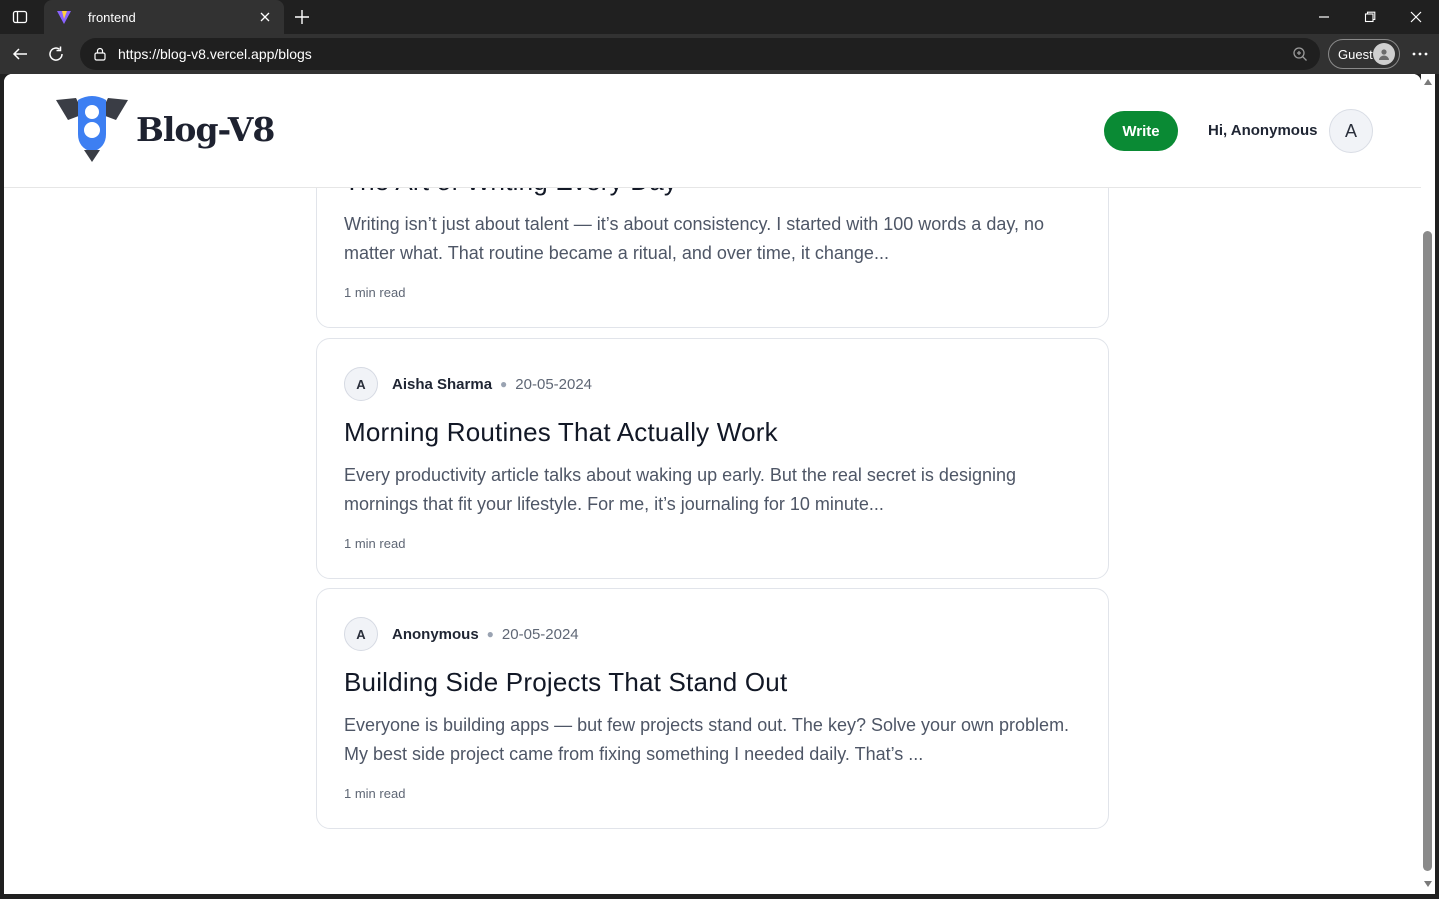 The height and width of the screenshot is (899, 1439). Describe the element at coordinates (1300, 54) in the screenshot. I see `zoom-icon` at that location.